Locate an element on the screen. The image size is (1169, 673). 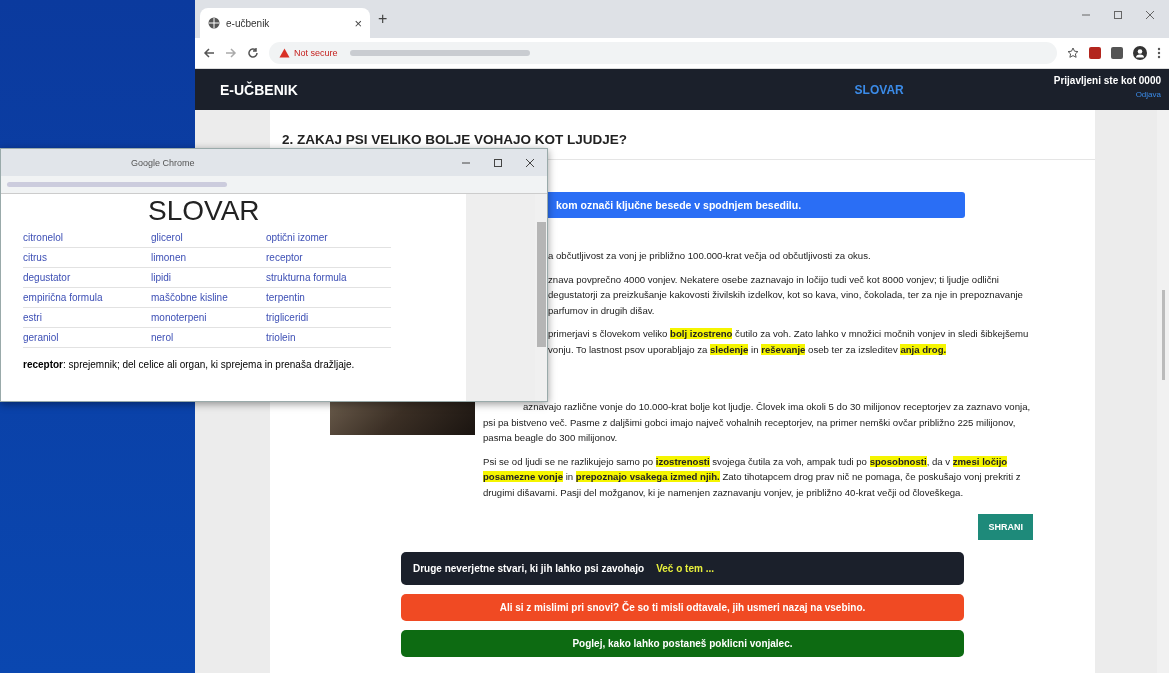
user-status: Prijavljeni ste kot 0000 is located at coordinates (1107, 80).